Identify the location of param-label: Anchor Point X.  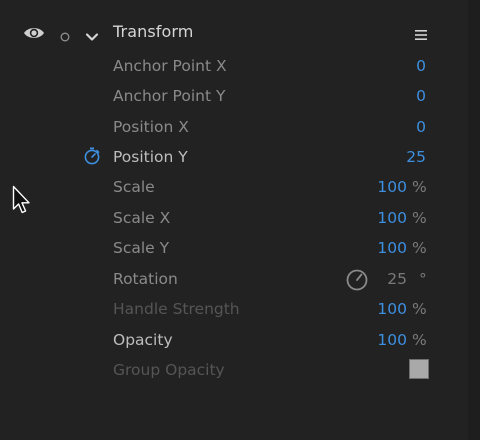
(170, 66).